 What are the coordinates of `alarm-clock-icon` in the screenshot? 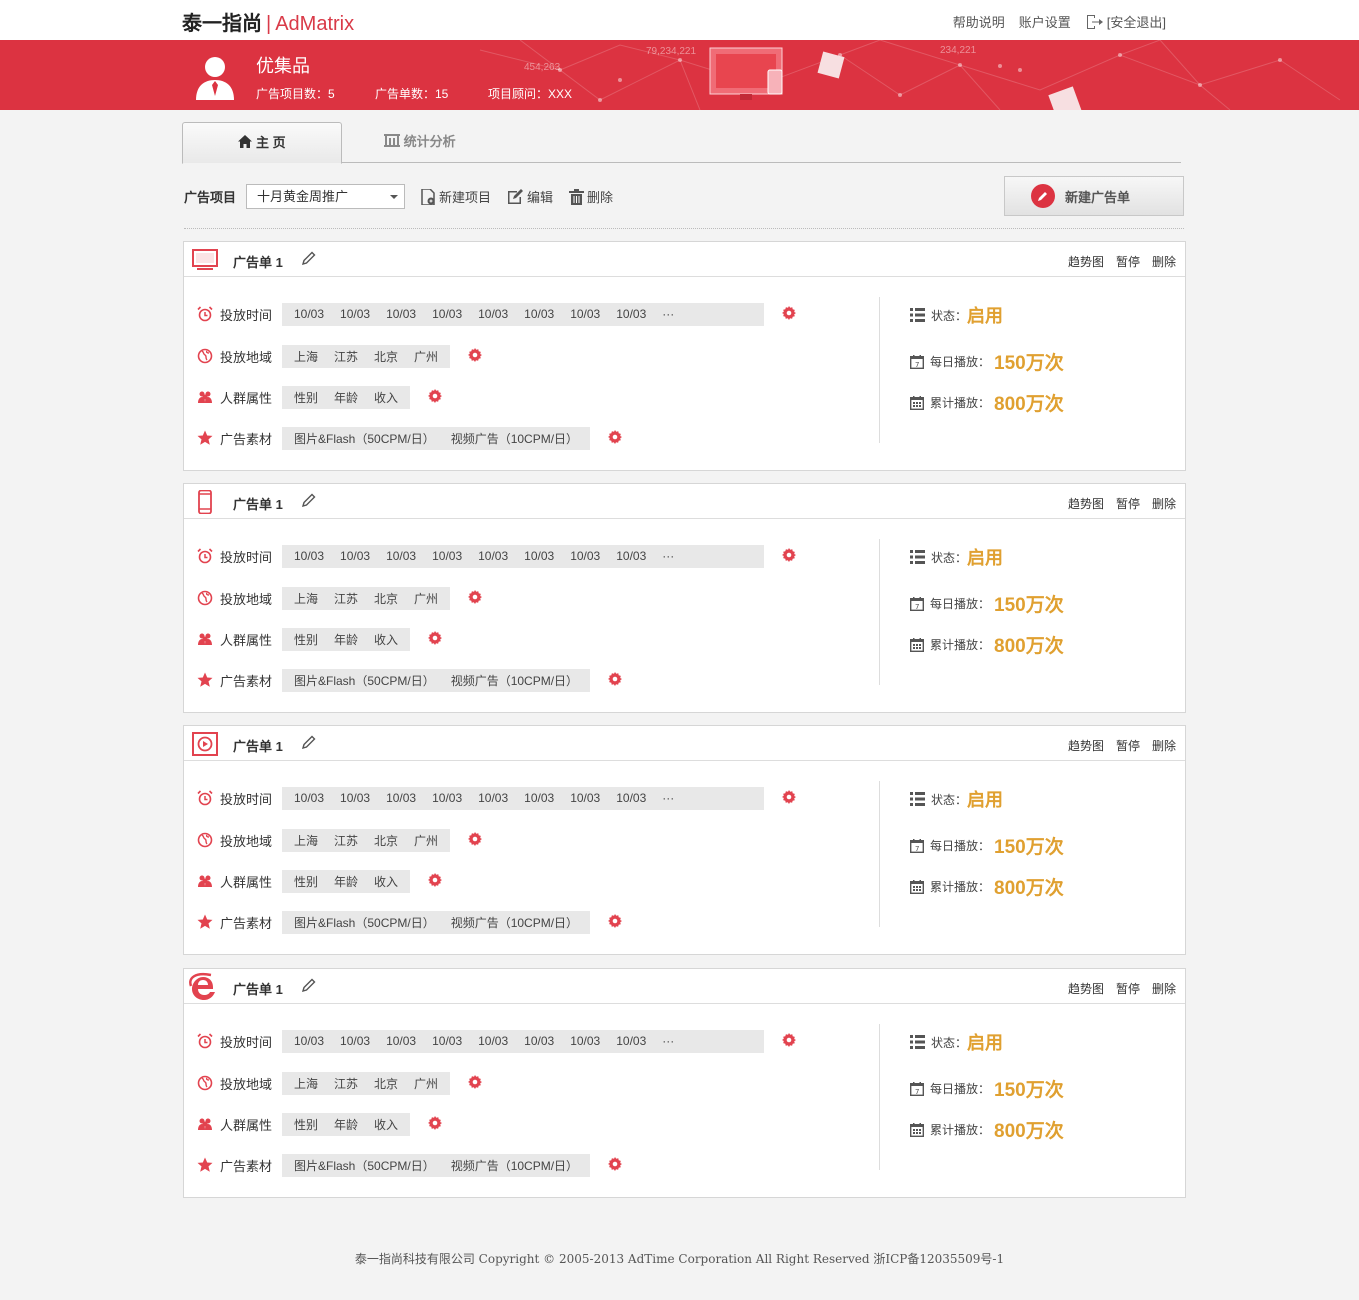 It's located at (205, 798).